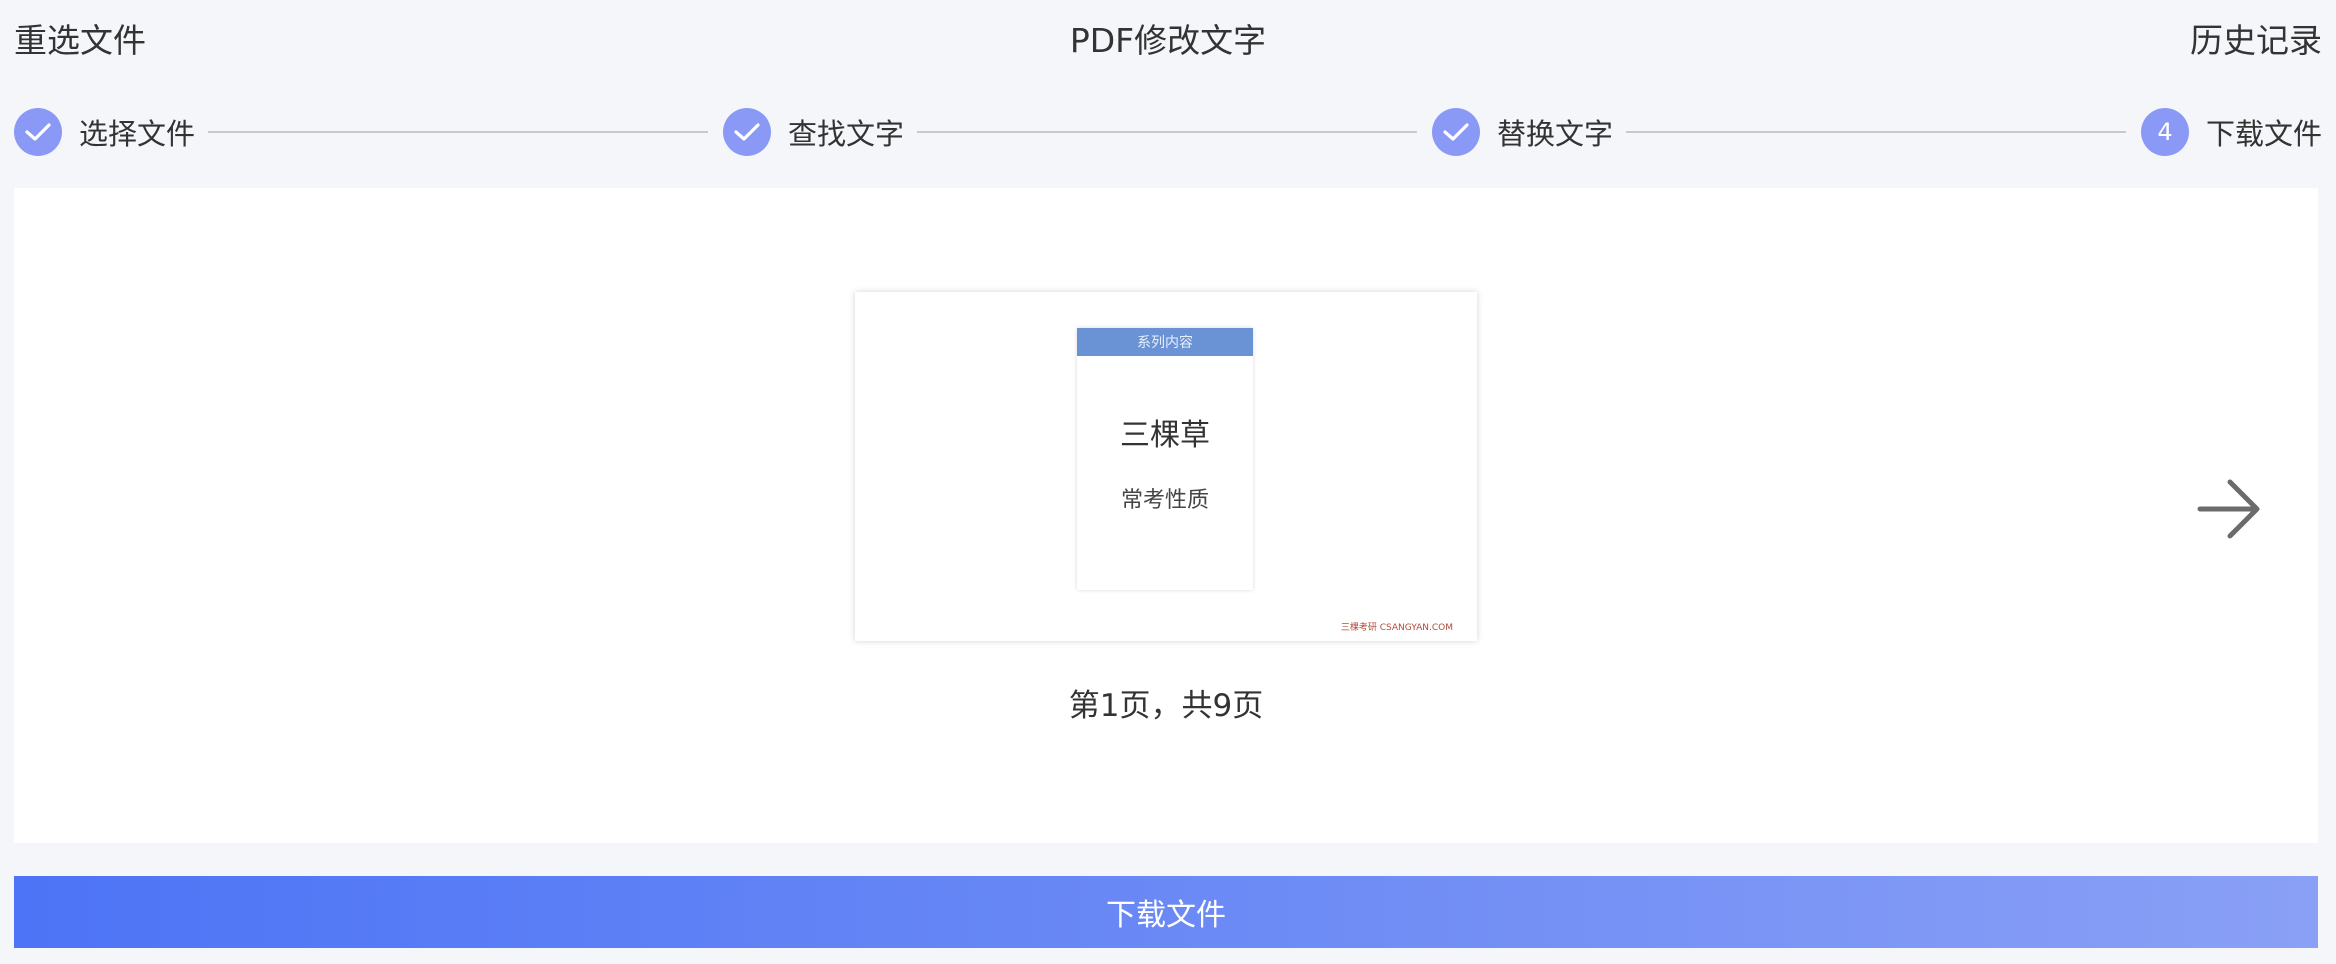  Describe the element at coordinates (1168, 40) in the screenshot. I see `page-title: PDF修改文字` at that location.